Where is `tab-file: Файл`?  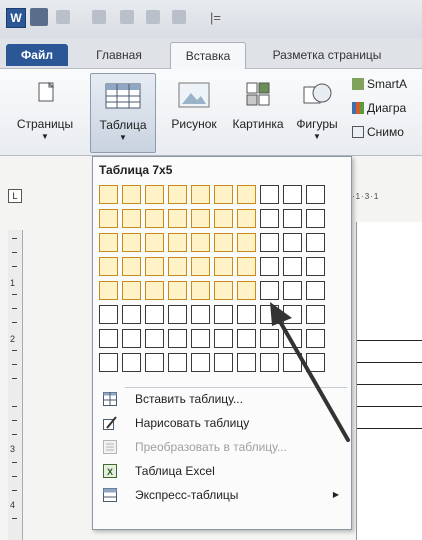
tab-file: Файл is located at coordinates (37, 55).